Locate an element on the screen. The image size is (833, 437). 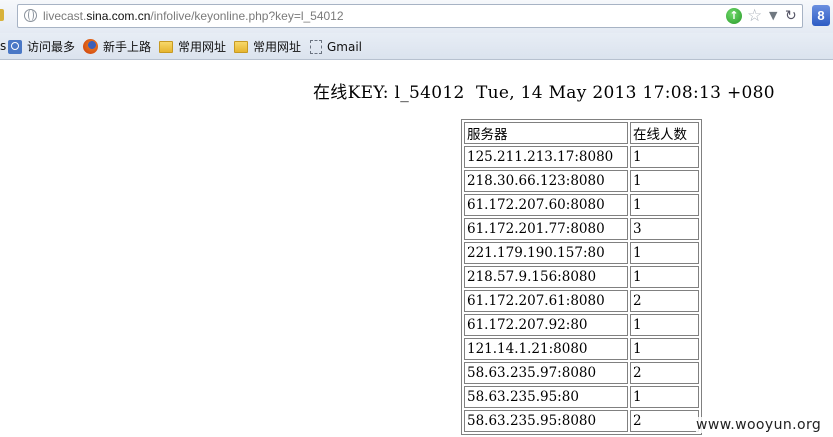
page-corner-icon is located at coordinates (2, 15).